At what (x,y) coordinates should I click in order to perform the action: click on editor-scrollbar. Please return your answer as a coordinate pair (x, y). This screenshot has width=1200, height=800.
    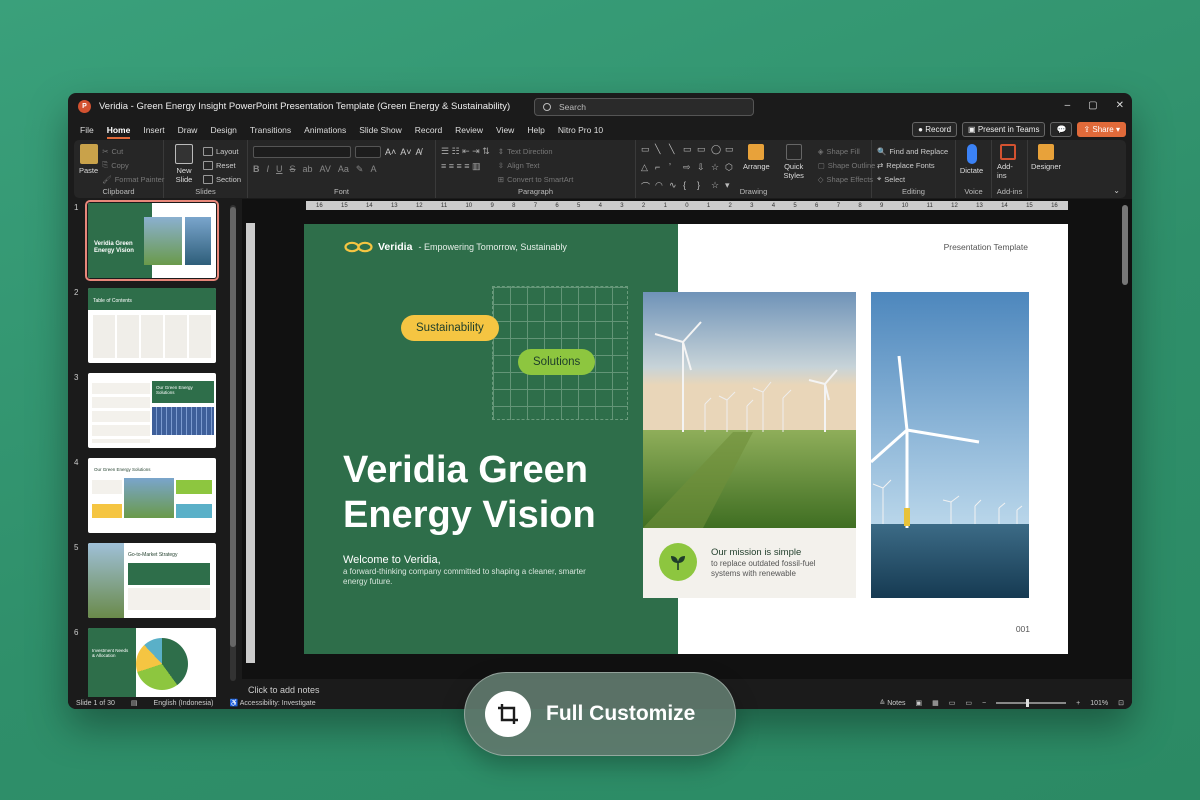
    Looking at the image, I should click on (1125, 245).